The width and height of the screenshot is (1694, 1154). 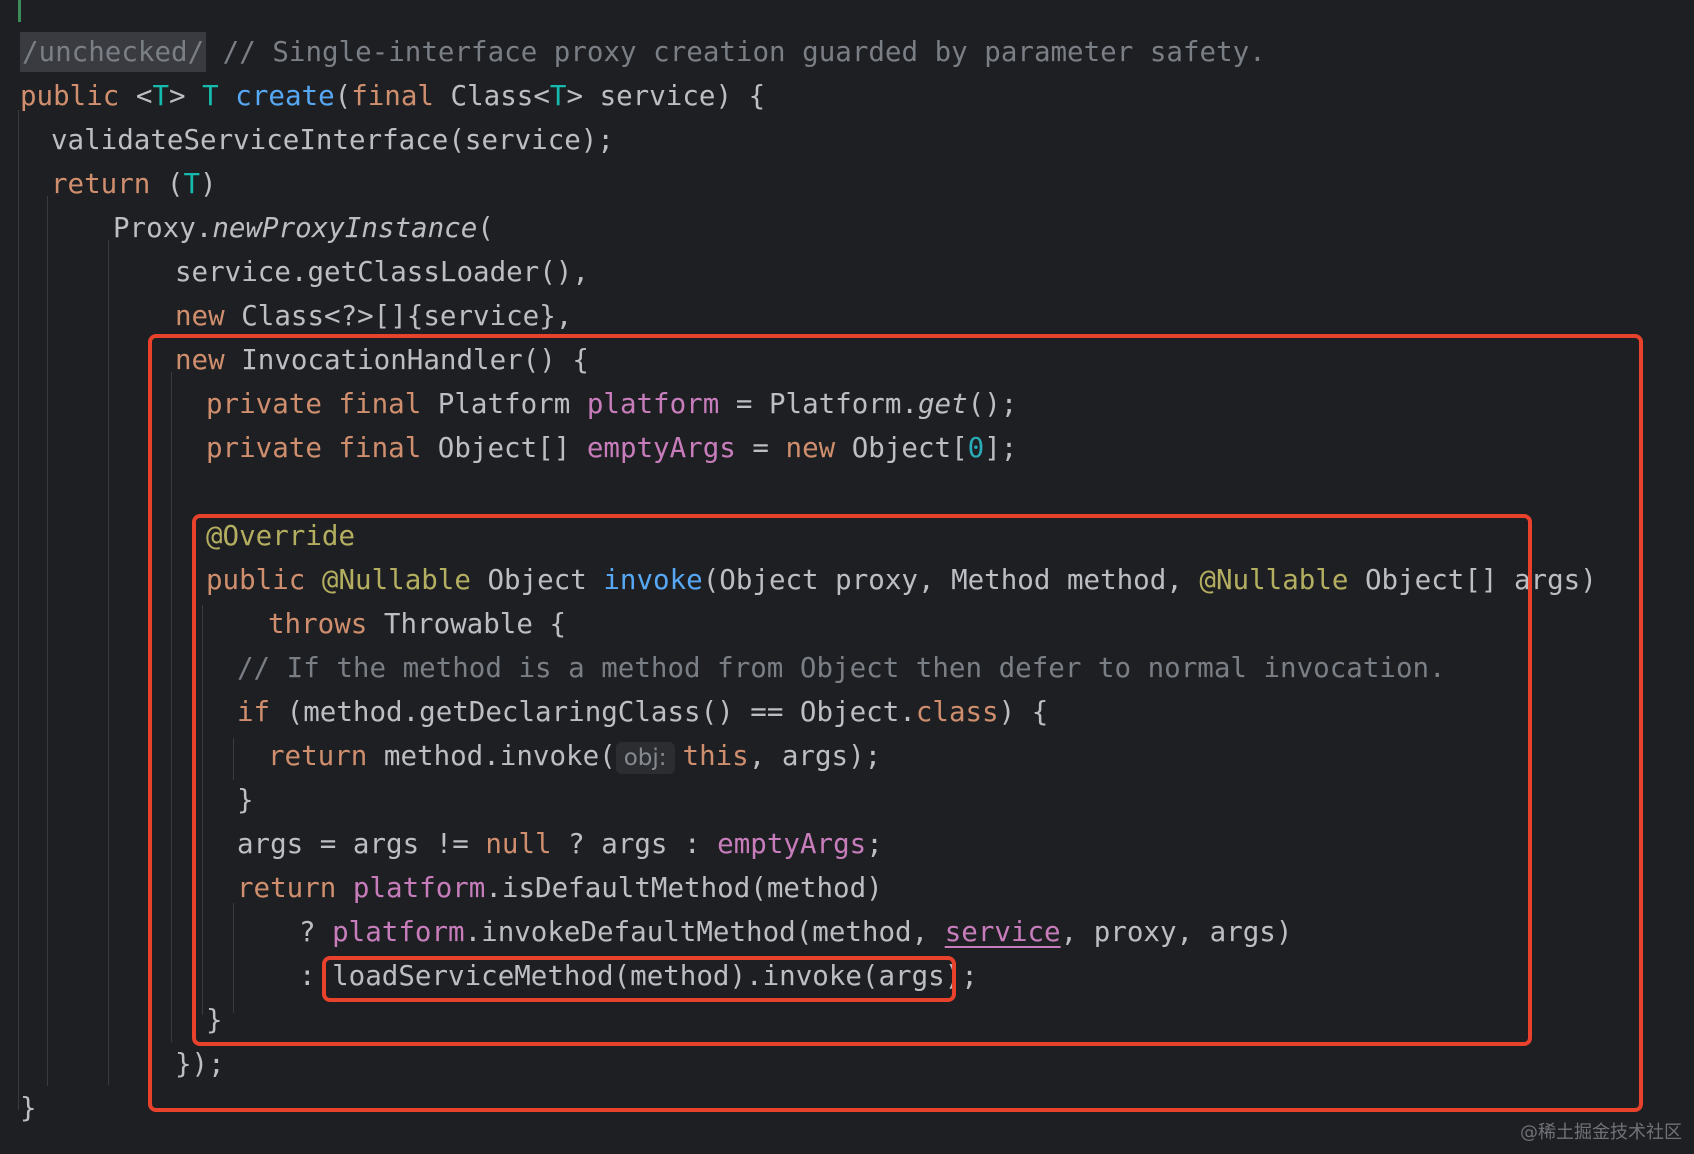 I want to click on keyword-final: final, so click(x=392, y=96).